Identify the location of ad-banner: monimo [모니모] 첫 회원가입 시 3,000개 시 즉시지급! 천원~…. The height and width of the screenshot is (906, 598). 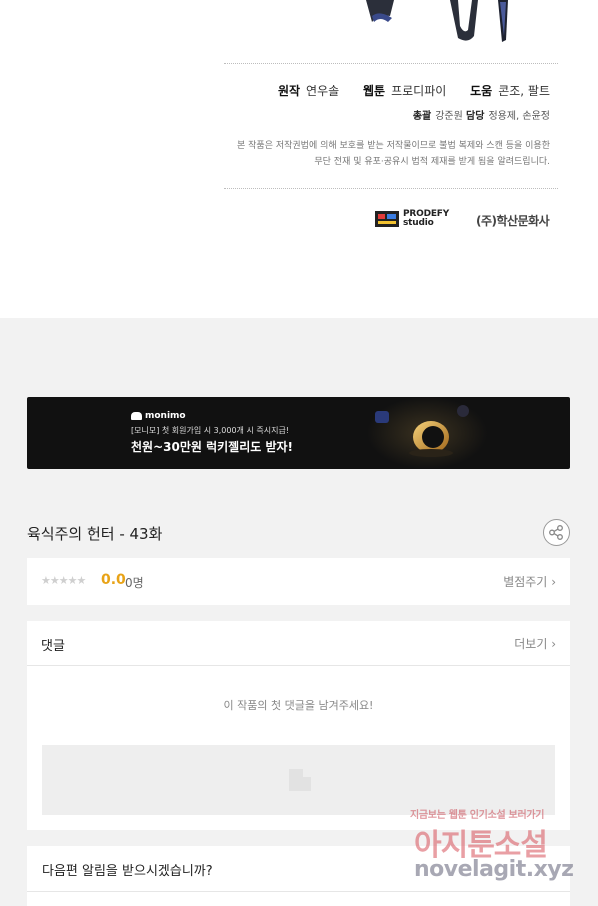
(298, 433).